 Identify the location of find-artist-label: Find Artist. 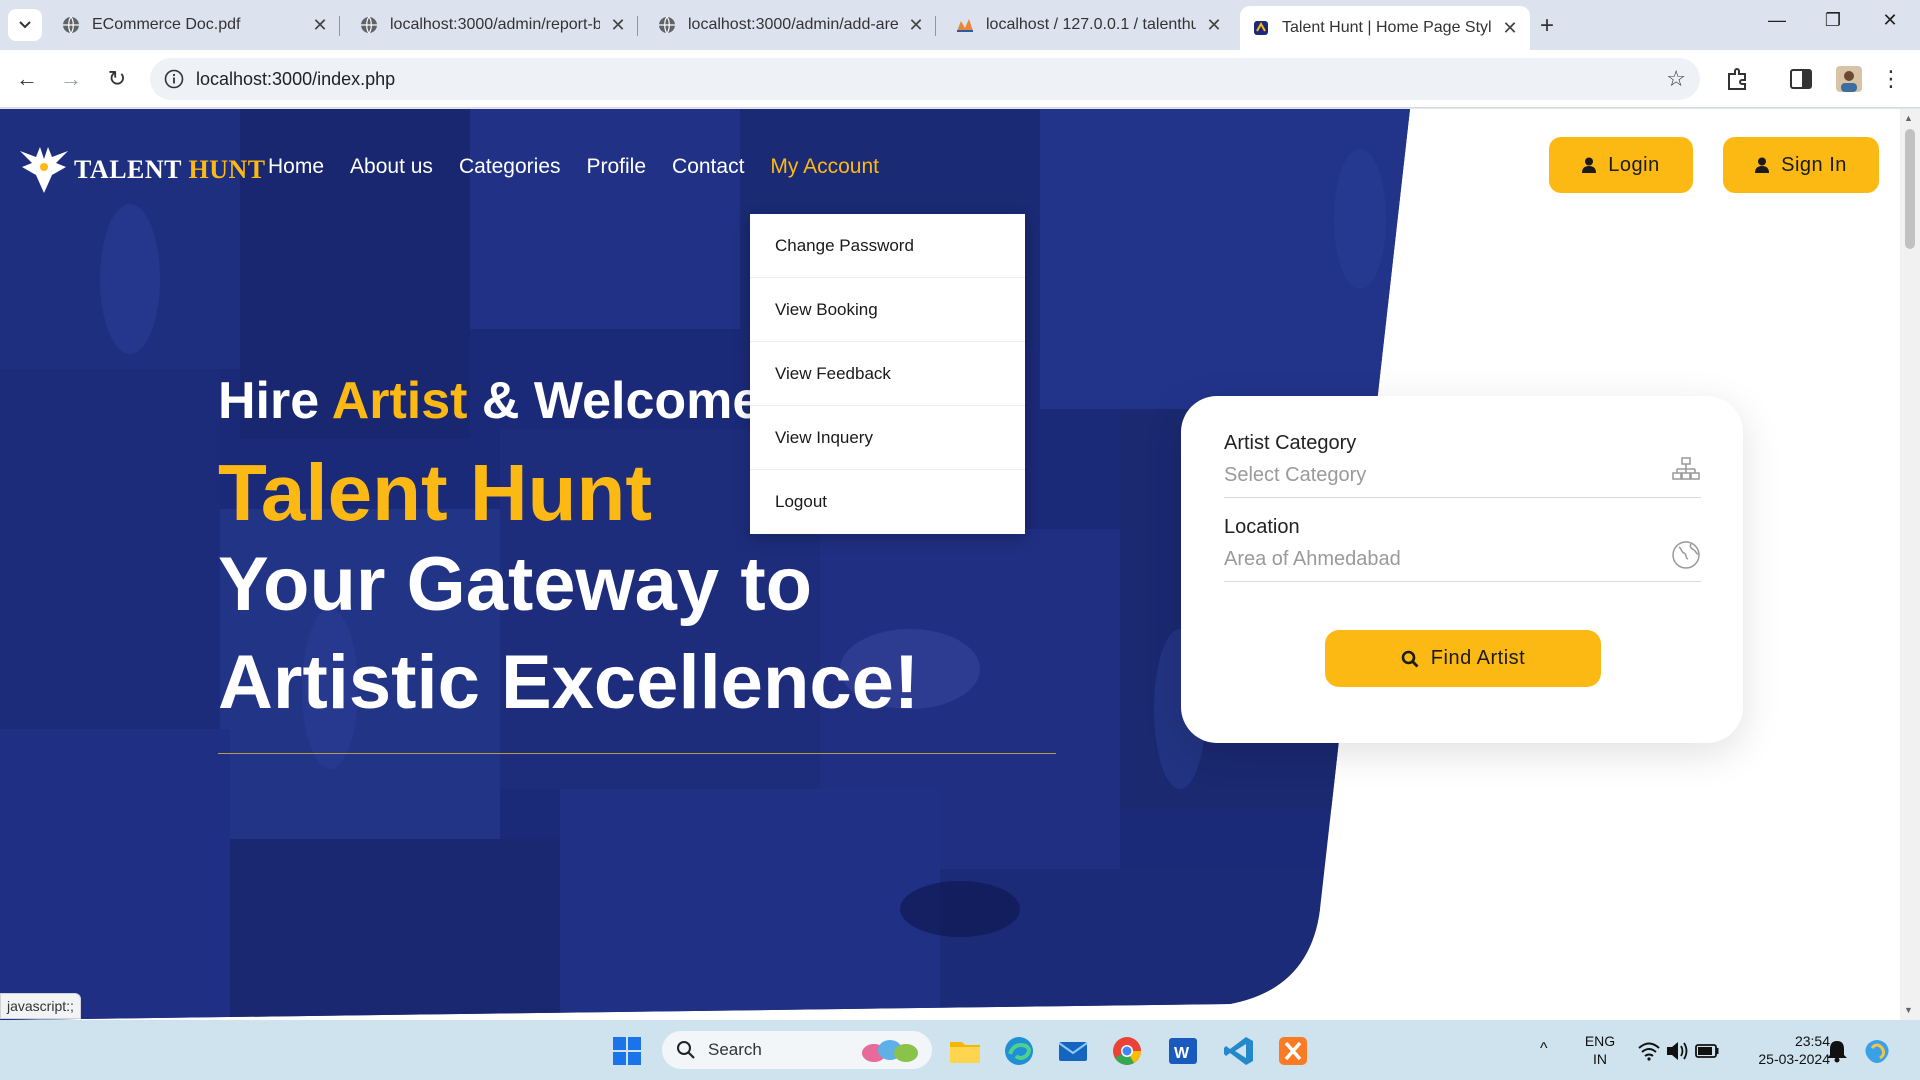
(1478, 658).